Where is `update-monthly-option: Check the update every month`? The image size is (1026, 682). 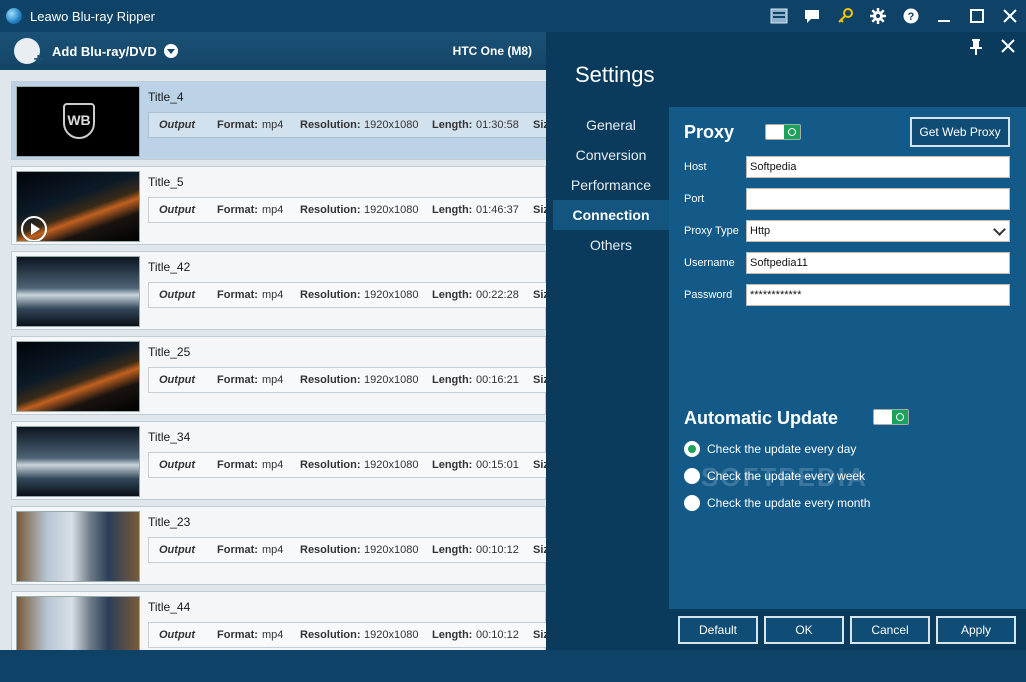 update-monthly-option: Check the update every month is located at coordinates (777, 503).